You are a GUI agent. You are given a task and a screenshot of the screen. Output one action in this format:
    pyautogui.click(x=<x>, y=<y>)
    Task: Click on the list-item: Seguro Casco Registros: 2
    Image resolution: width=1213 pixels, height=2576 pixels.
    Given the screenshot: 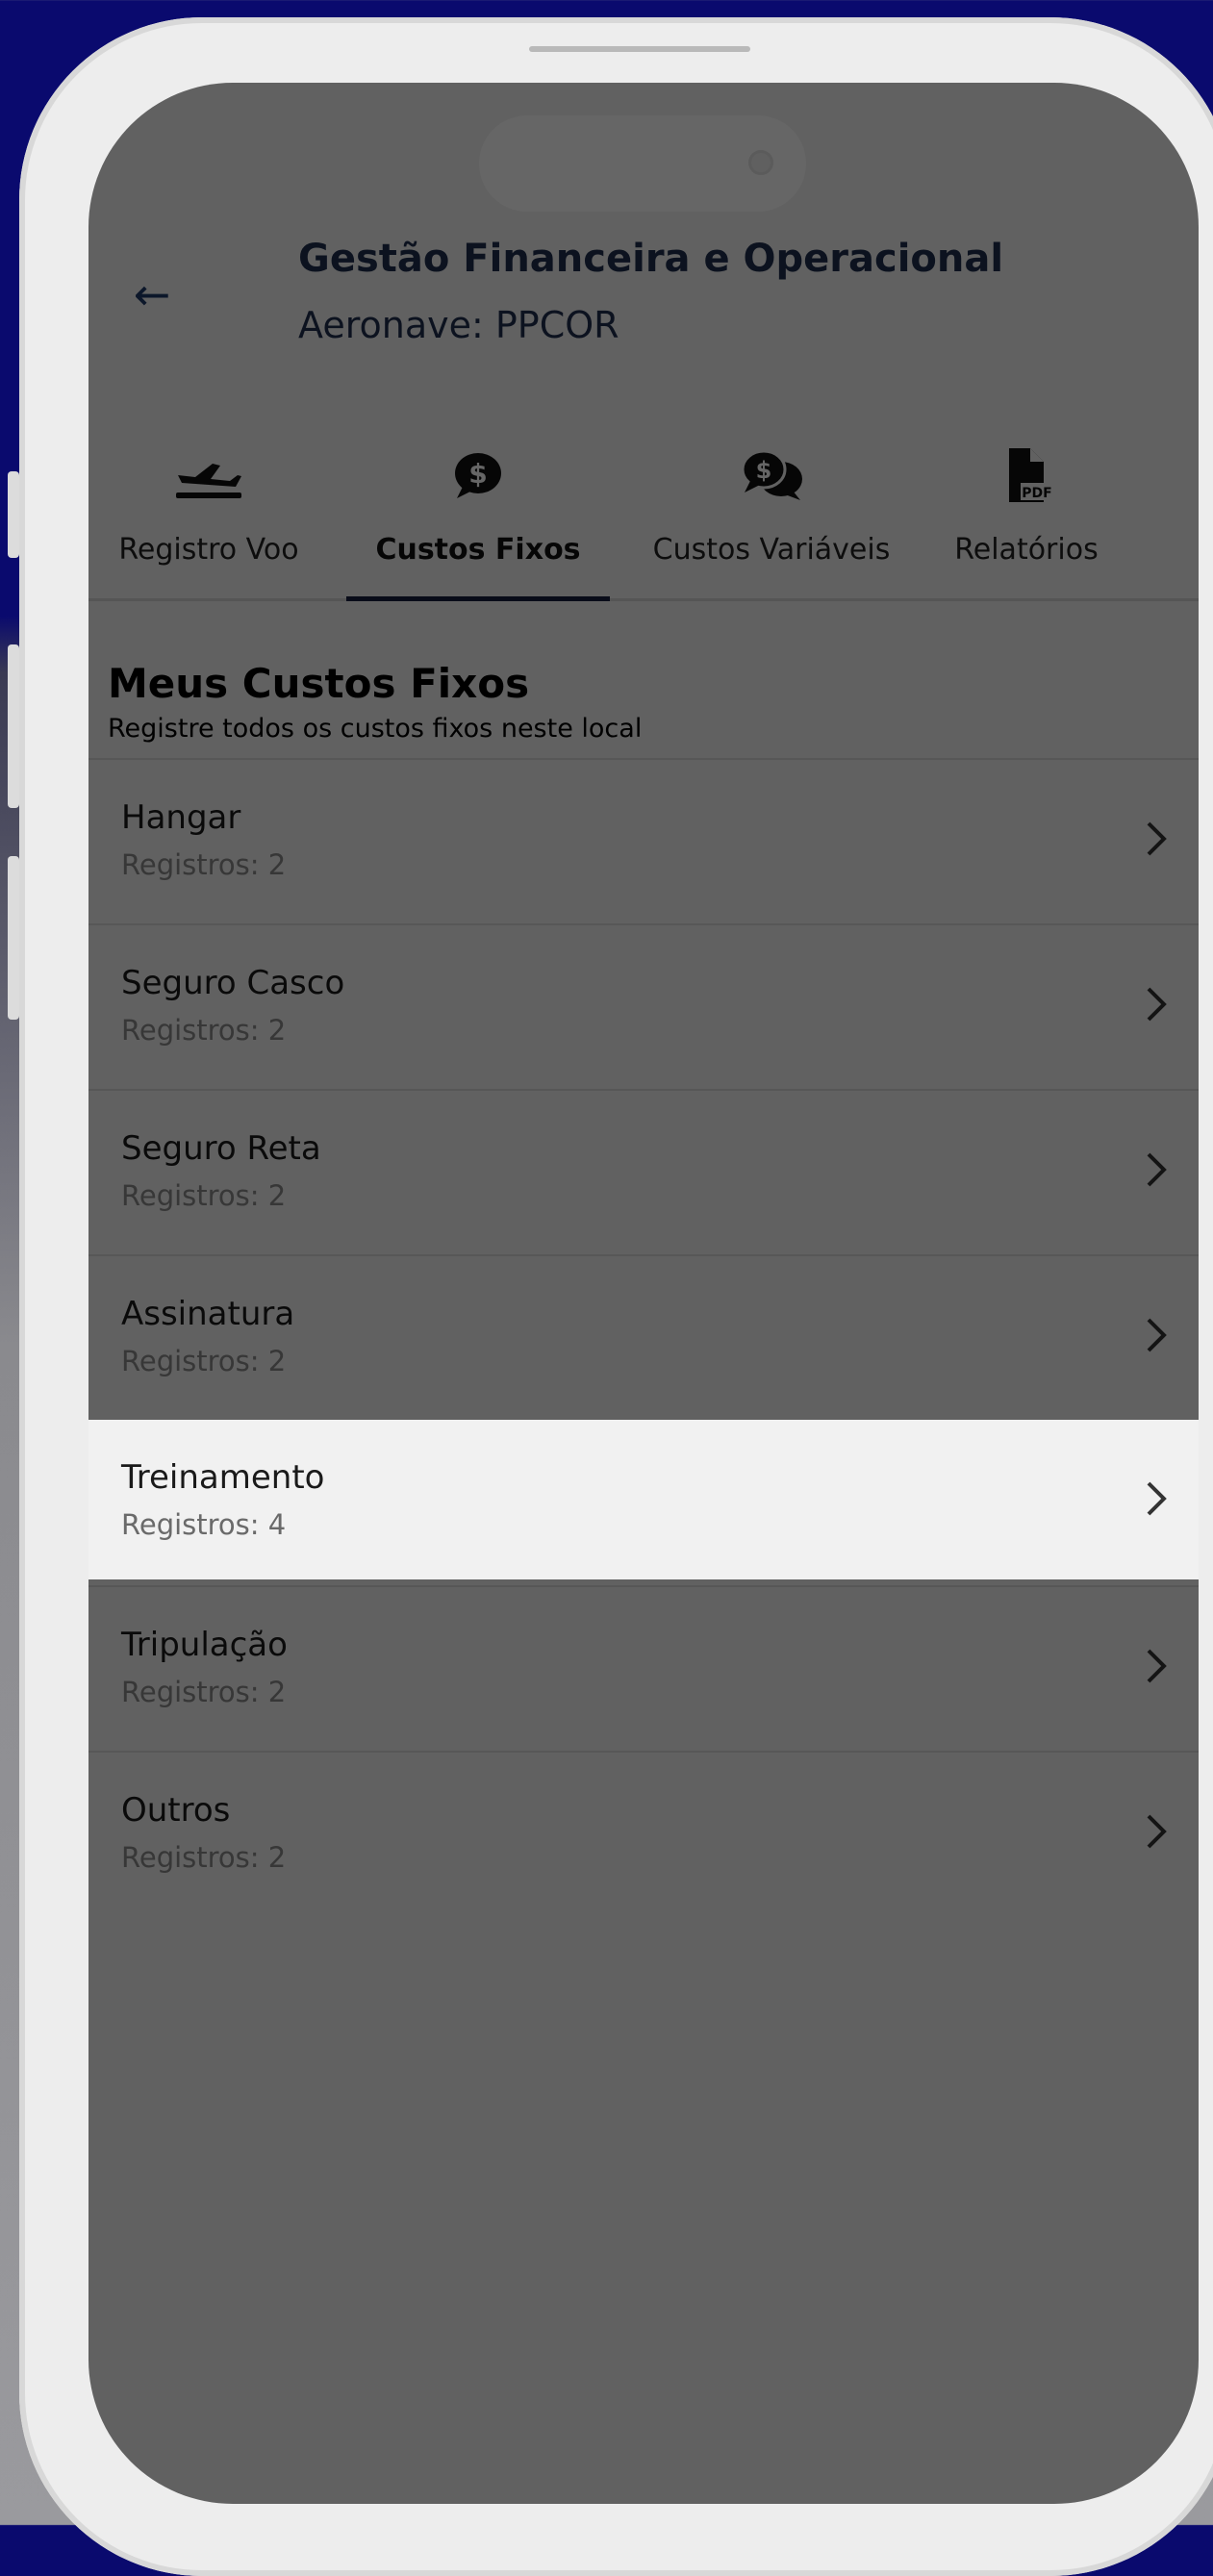 What is the action you would take?
    pyautogui.click(x=643, y=1006)
    